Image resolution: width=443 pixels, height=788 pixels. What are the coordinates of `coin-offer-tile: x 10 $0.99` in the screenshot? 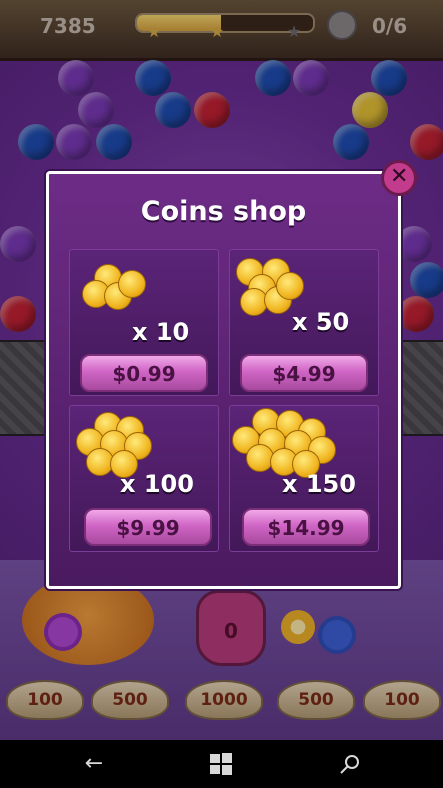 It's located at (144, 322).